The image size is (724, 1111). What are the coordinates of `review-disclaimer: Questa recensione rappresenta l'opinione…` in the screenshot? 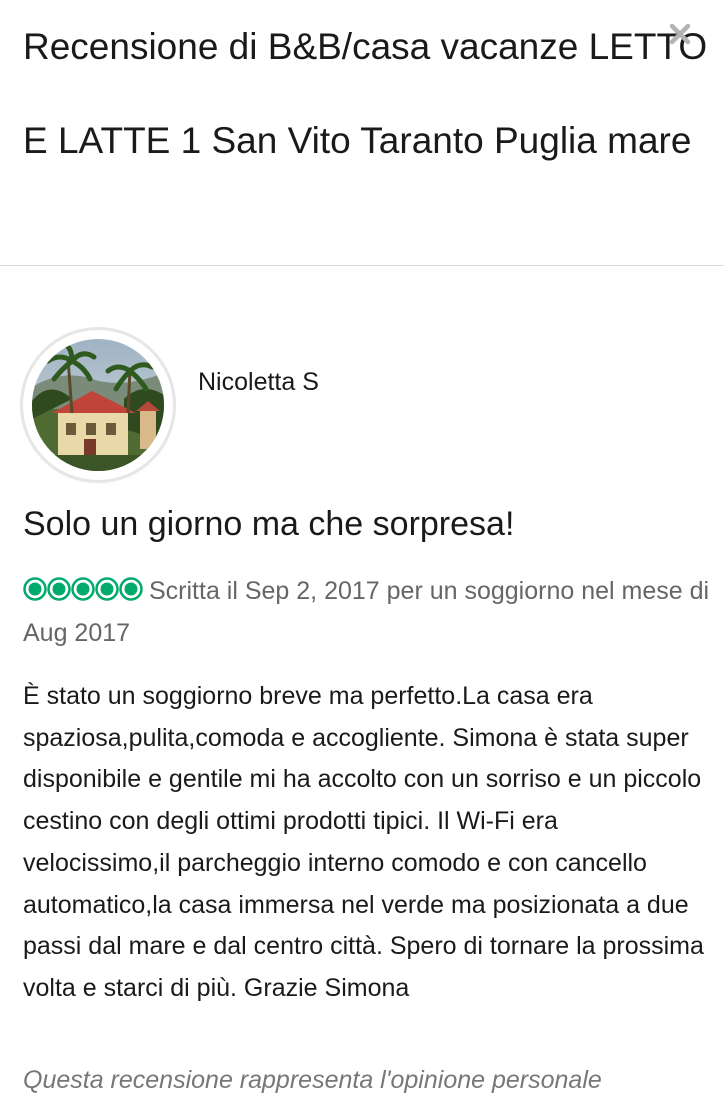 It's located at (312, 1080).